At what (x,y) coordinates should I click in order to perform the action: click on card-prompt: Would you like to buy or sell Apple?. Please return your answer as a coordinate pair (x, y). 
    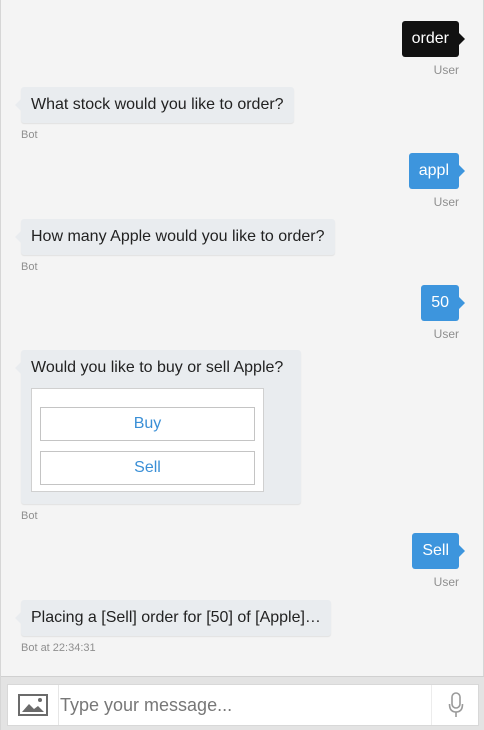
    Looking at the image, I should click on (157, 367).